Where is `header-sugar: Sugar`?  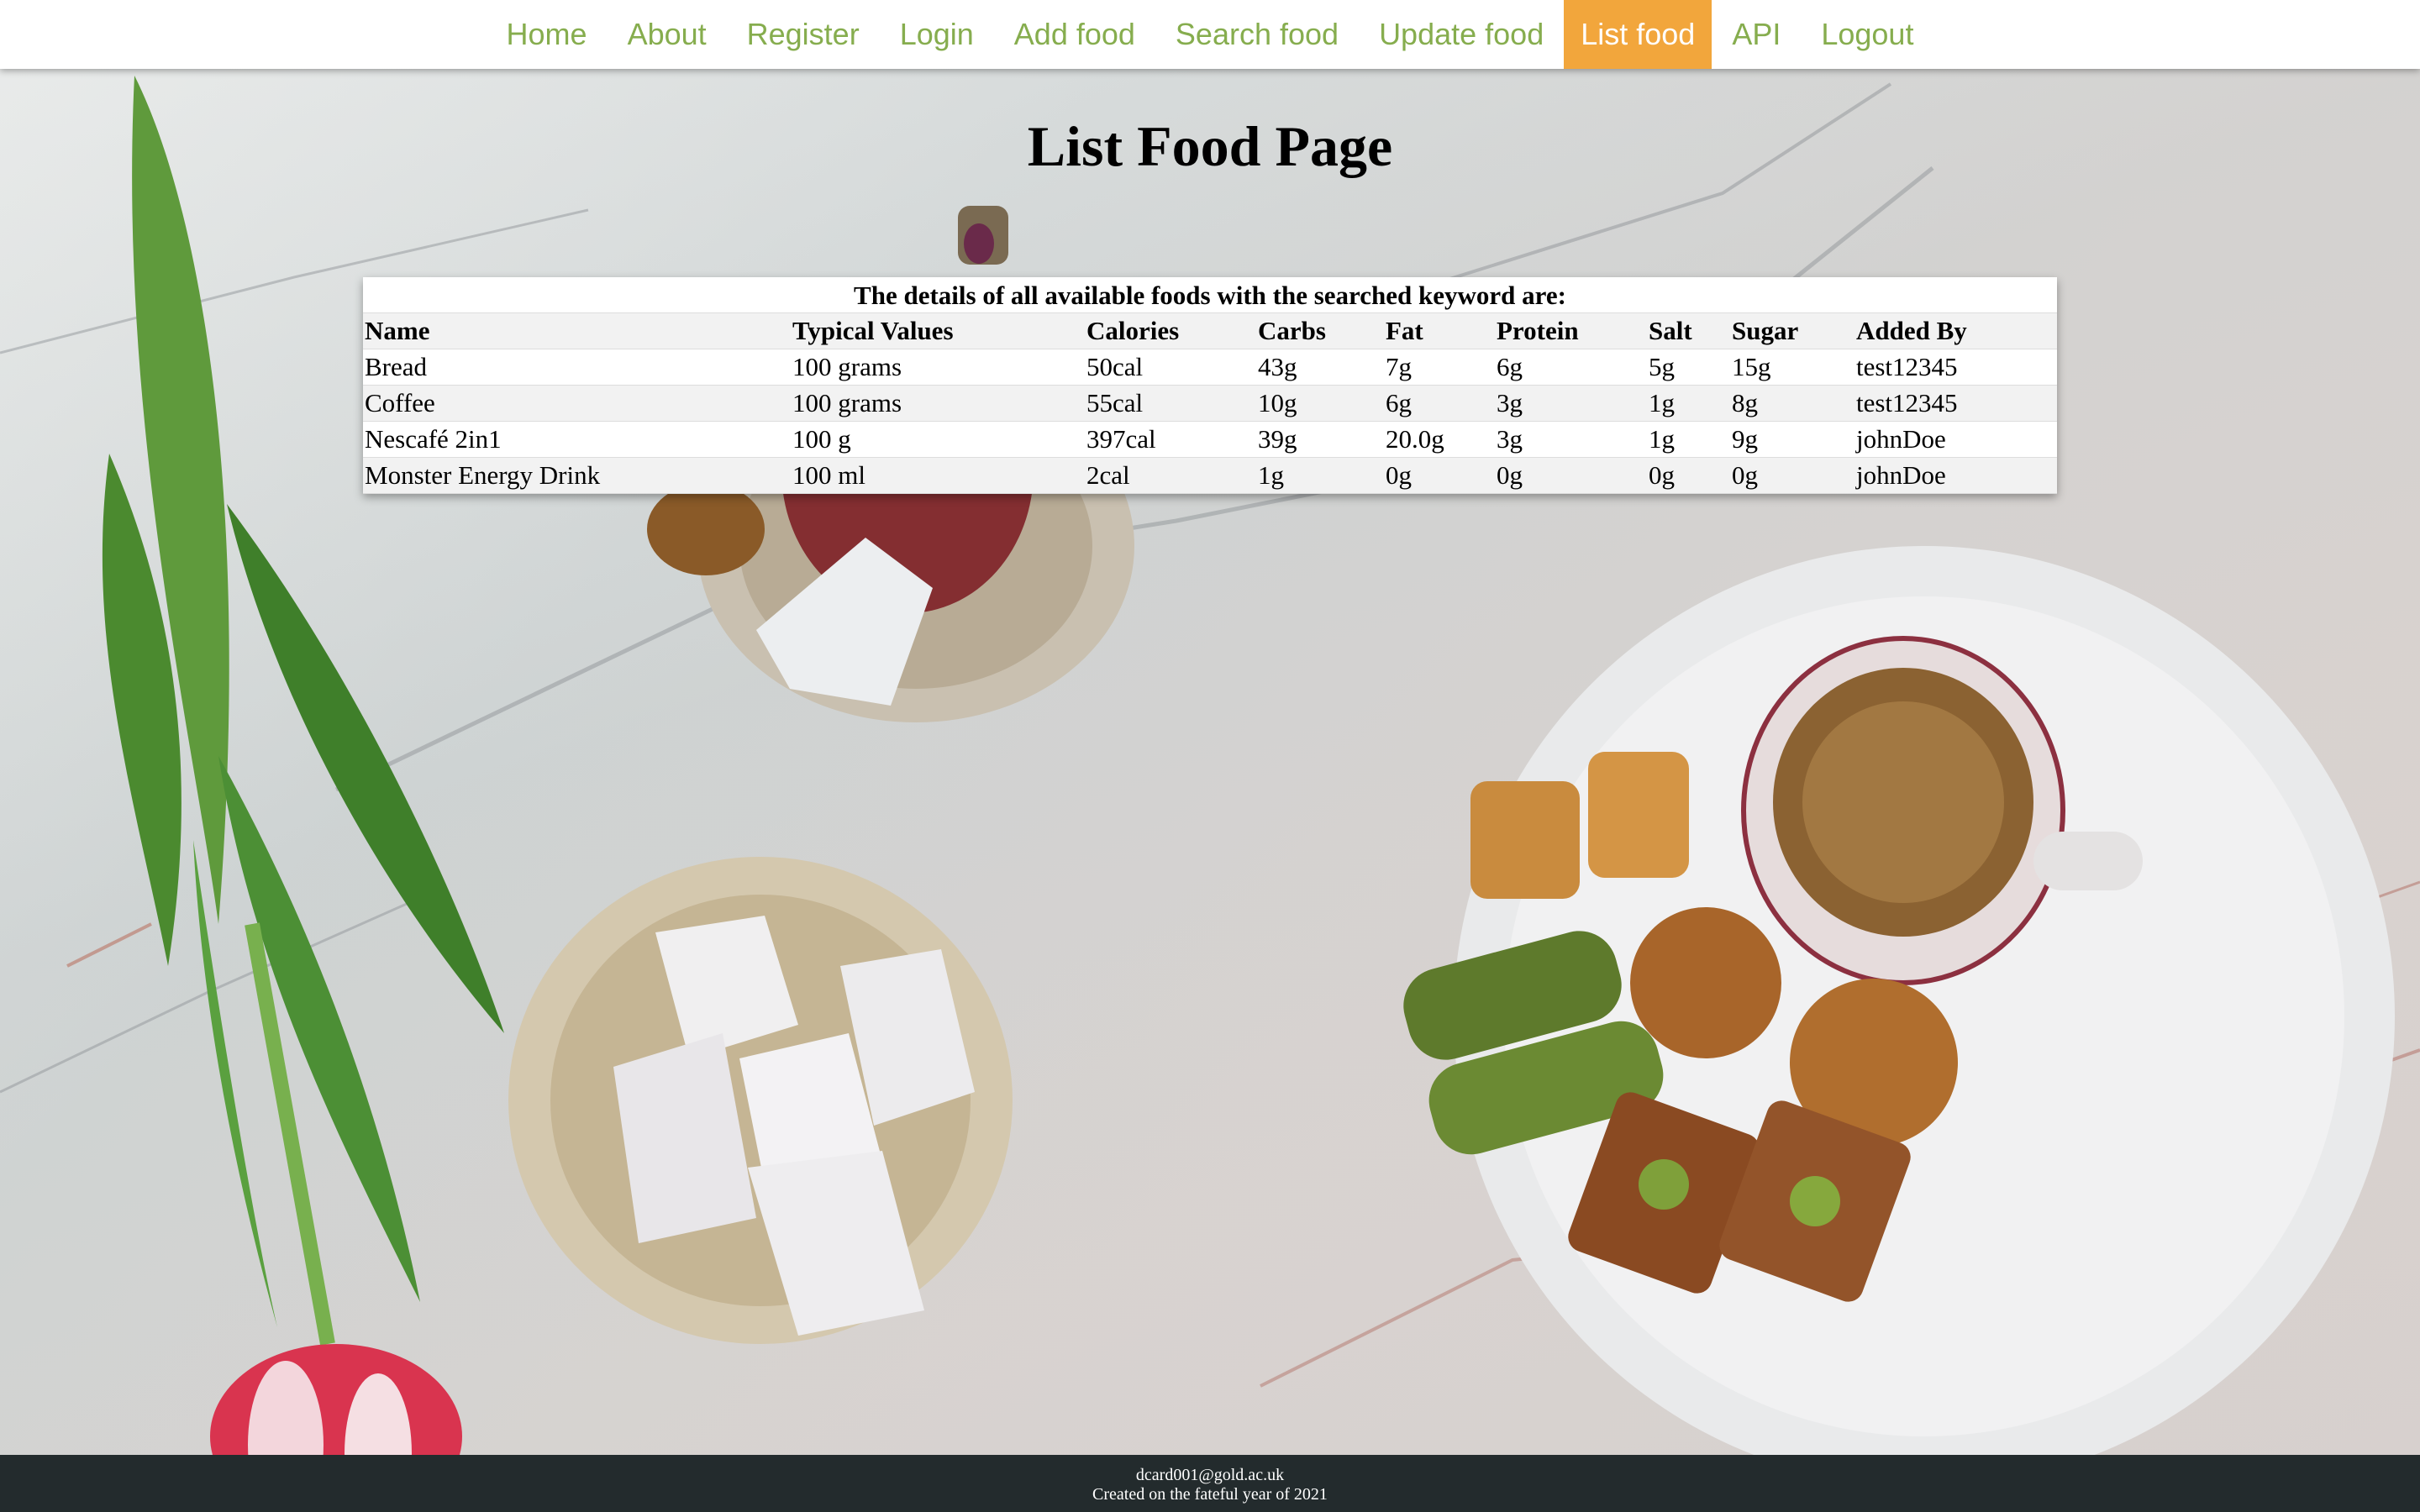 header-sugar: Sugar is located at coordinates (1792, 331).